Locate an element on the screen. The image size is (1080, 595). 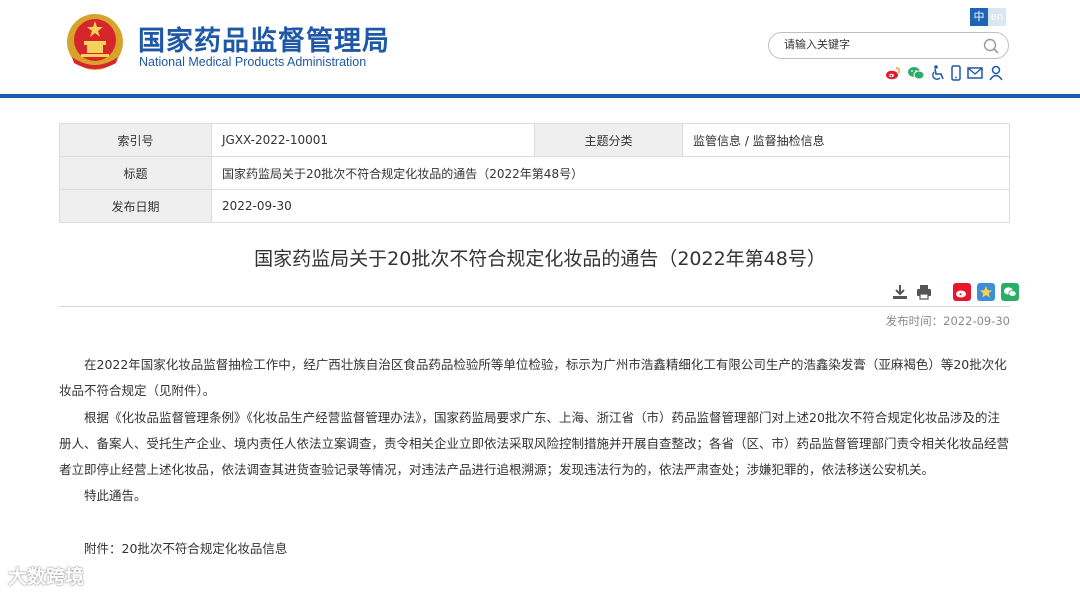
date-value: 2022-09-30 is located at coordinates (610, 206).